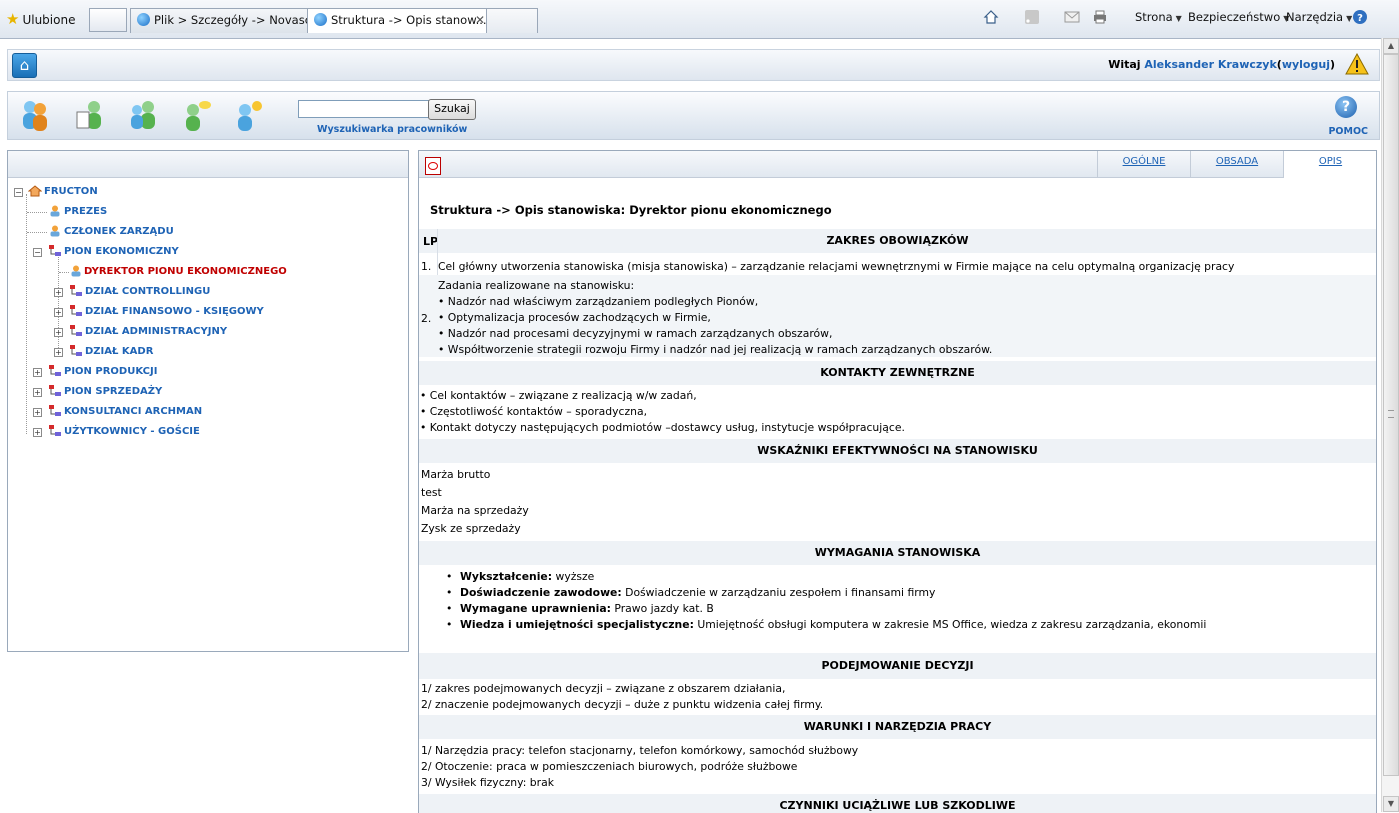 This screenshot has width=1399, height=813. Describe the element at coordinates (110, 371) in the screenshot. I see `tree-node-pion-produkcji: PION PRODUKCJI` at that location.